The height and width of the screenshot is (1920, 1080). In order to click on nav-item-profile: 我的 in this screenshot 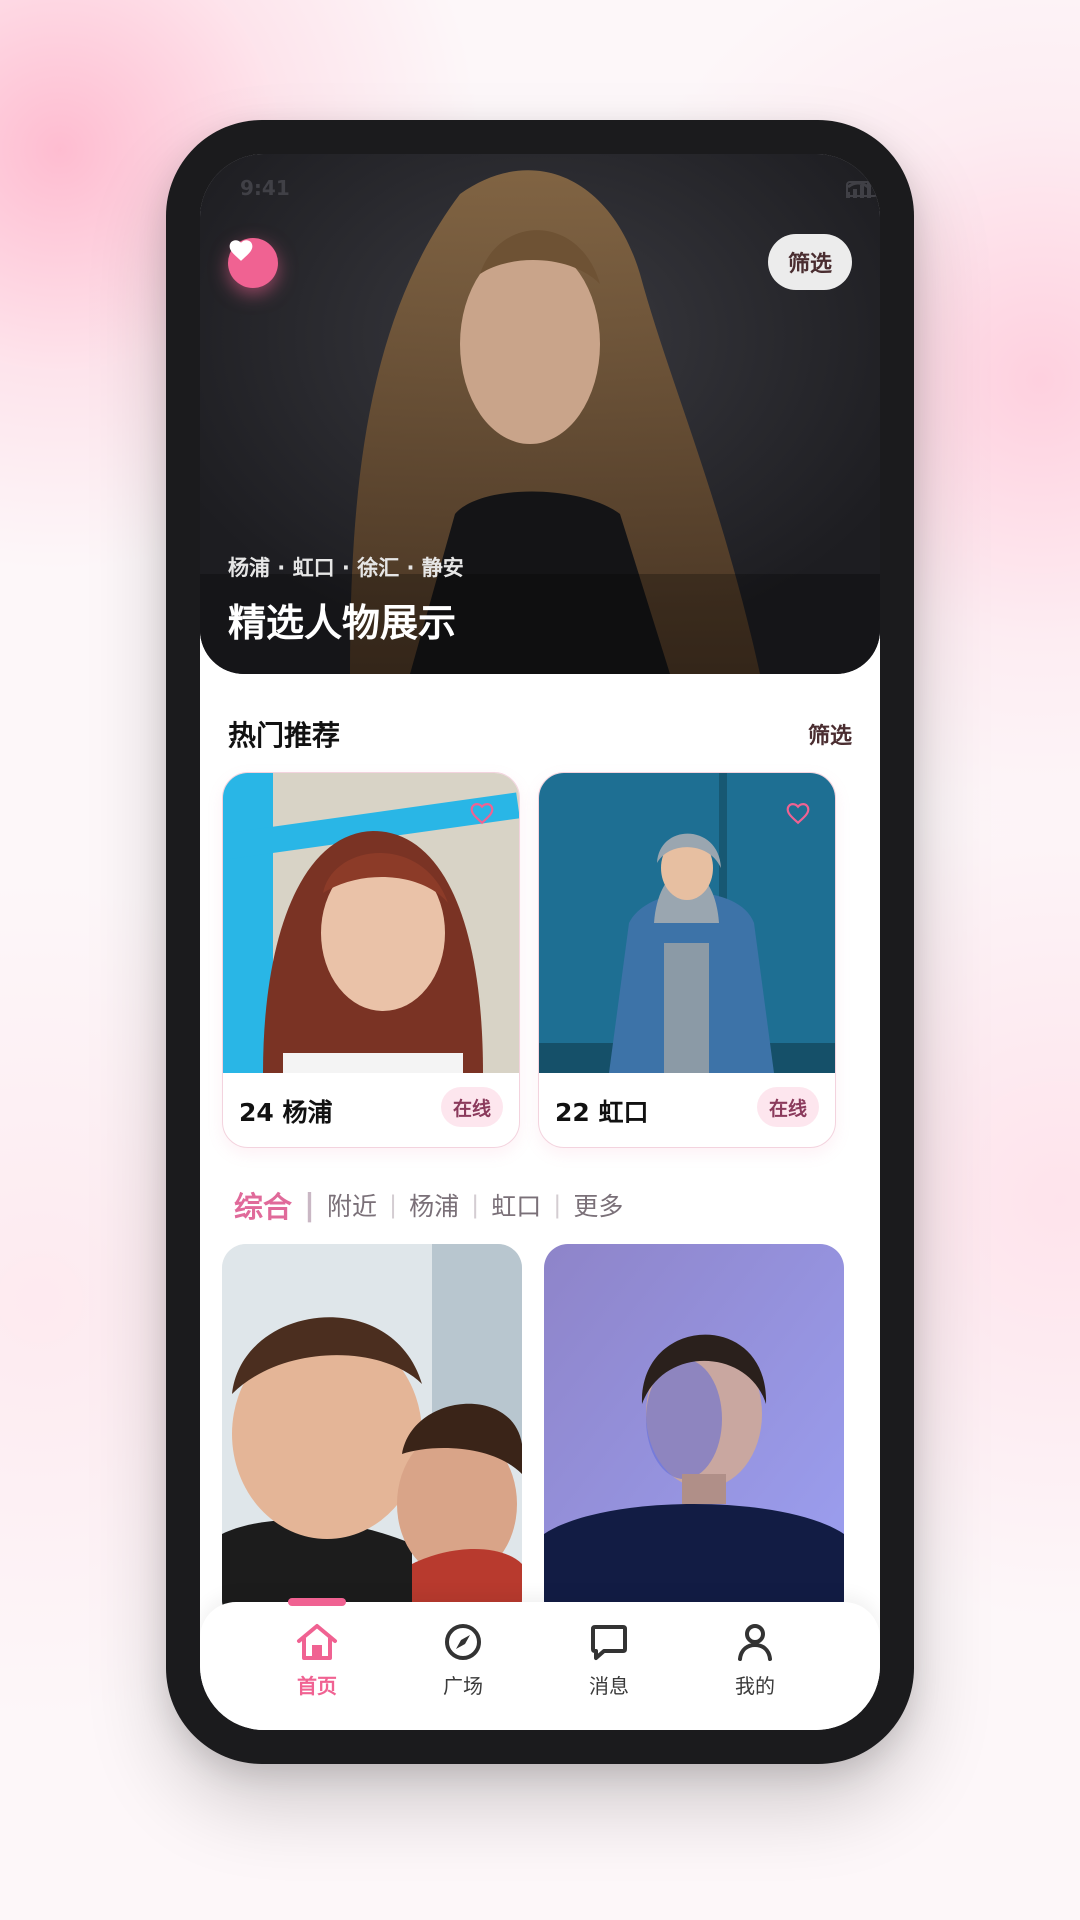, I will do `click(755, 1660)`.